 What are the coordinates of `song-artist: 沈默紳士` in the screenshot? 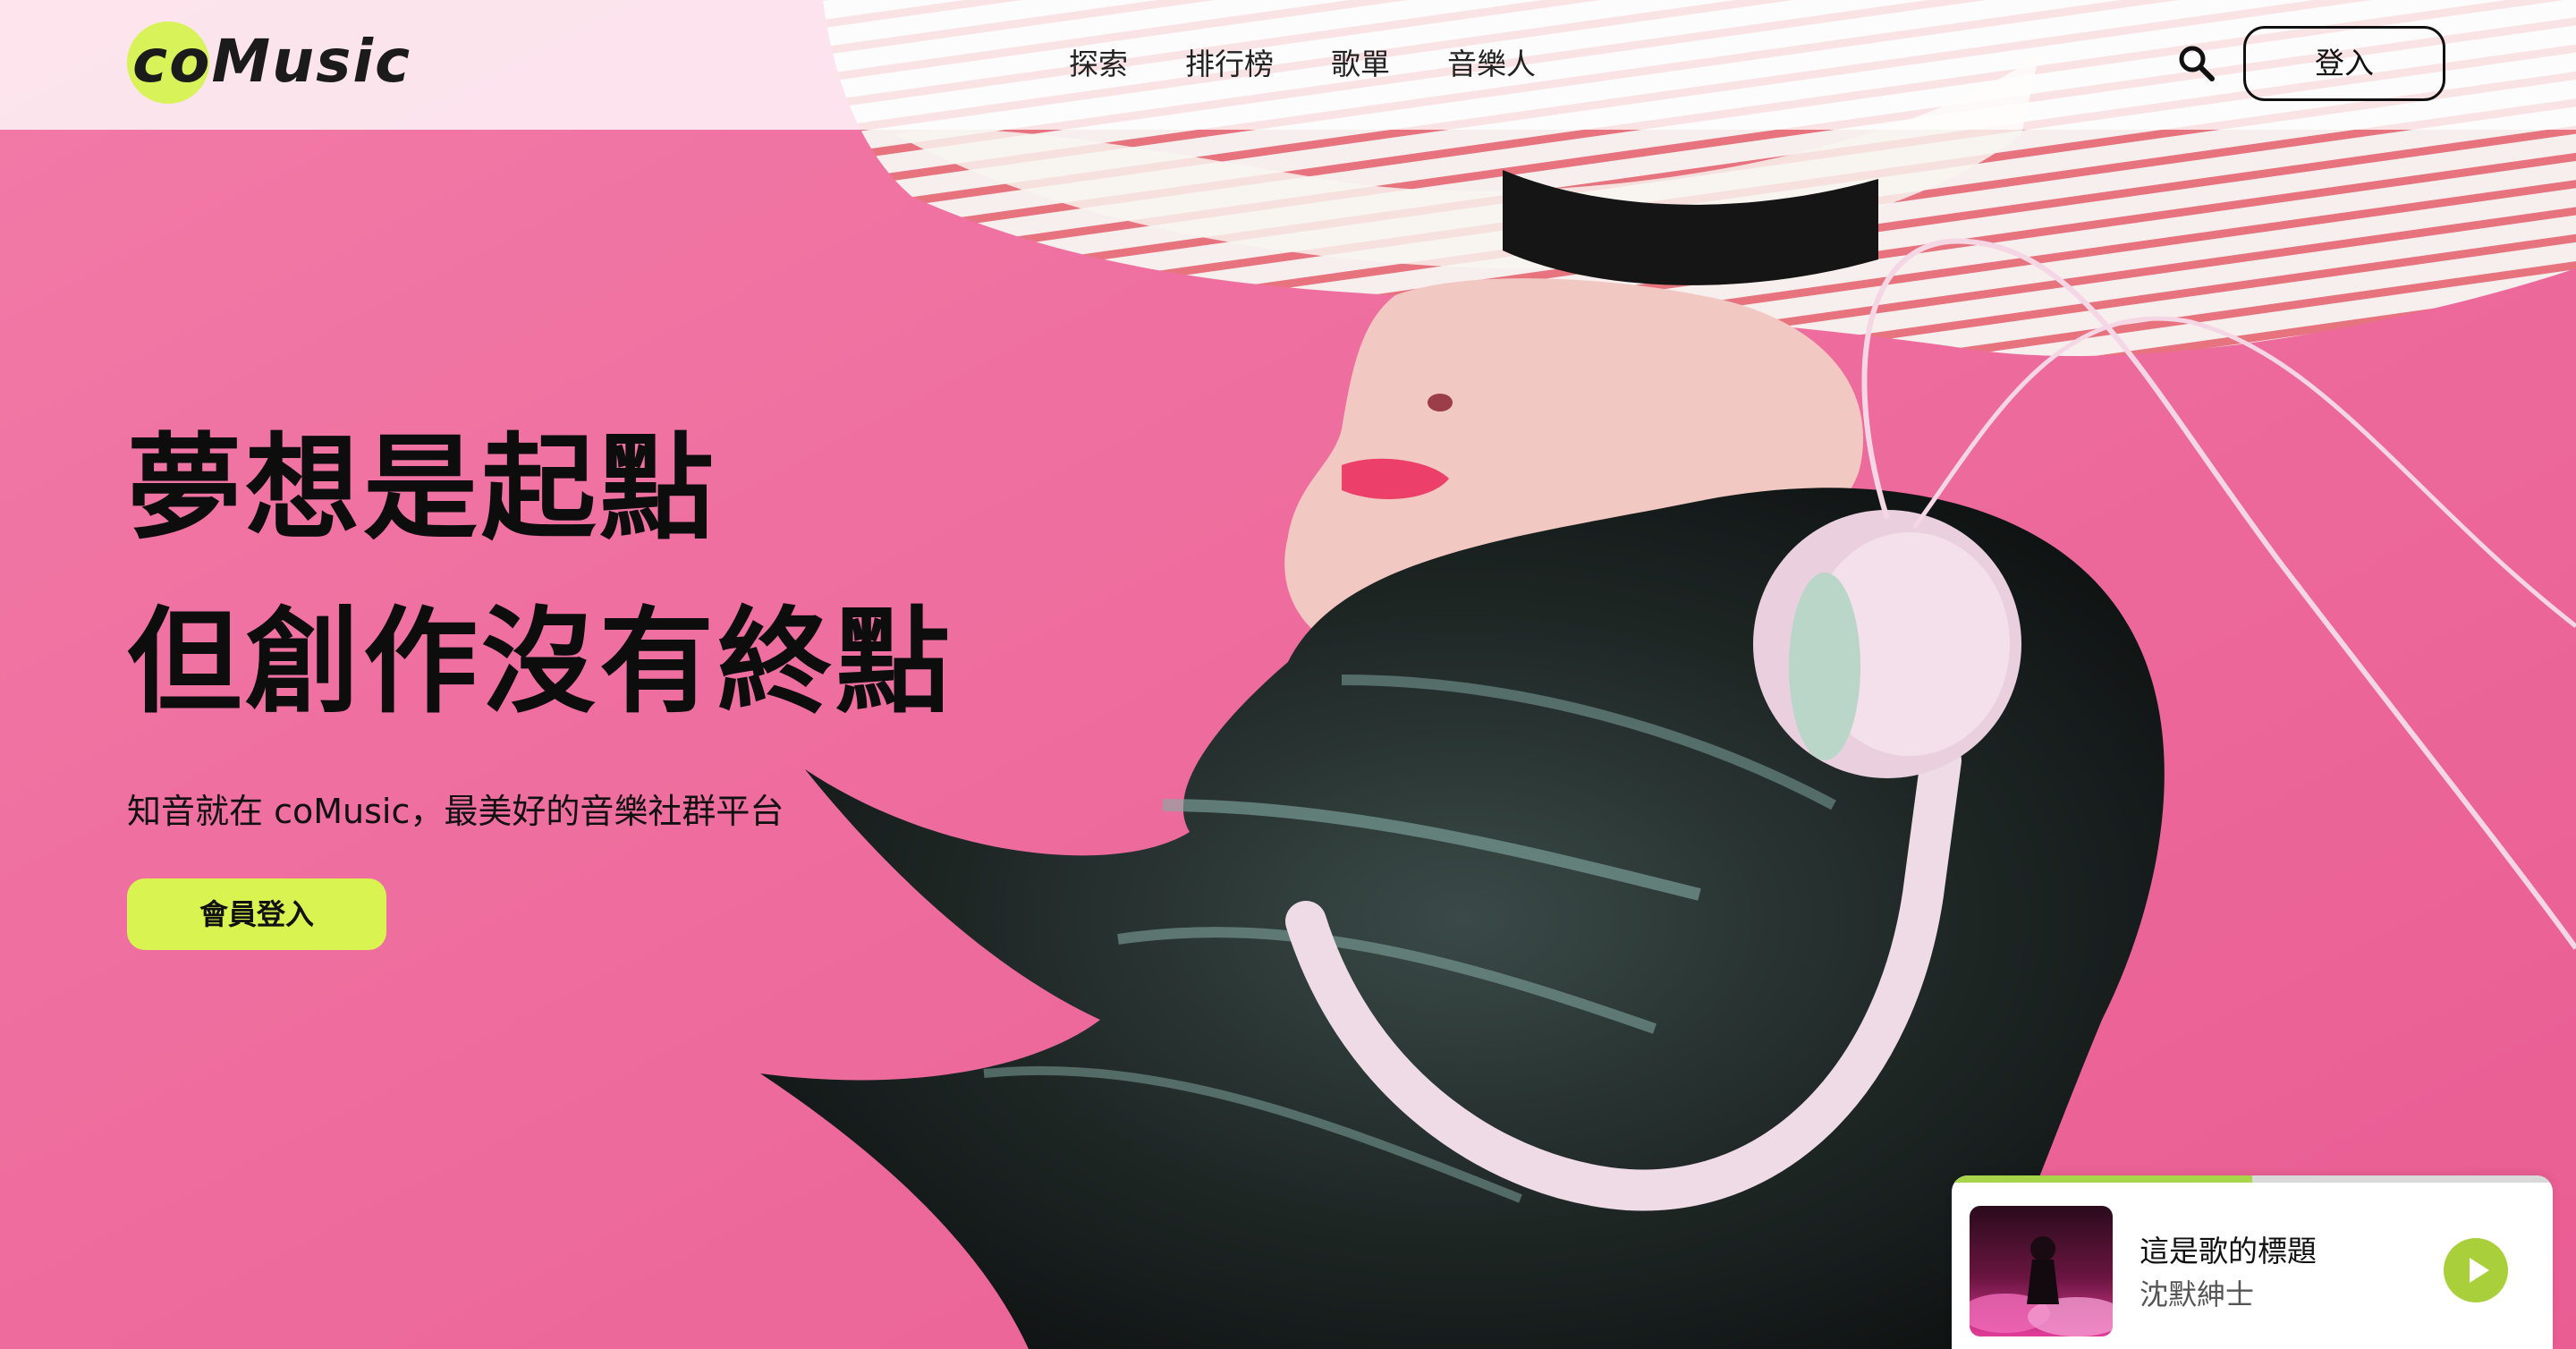 It's located at (2197, 1292).